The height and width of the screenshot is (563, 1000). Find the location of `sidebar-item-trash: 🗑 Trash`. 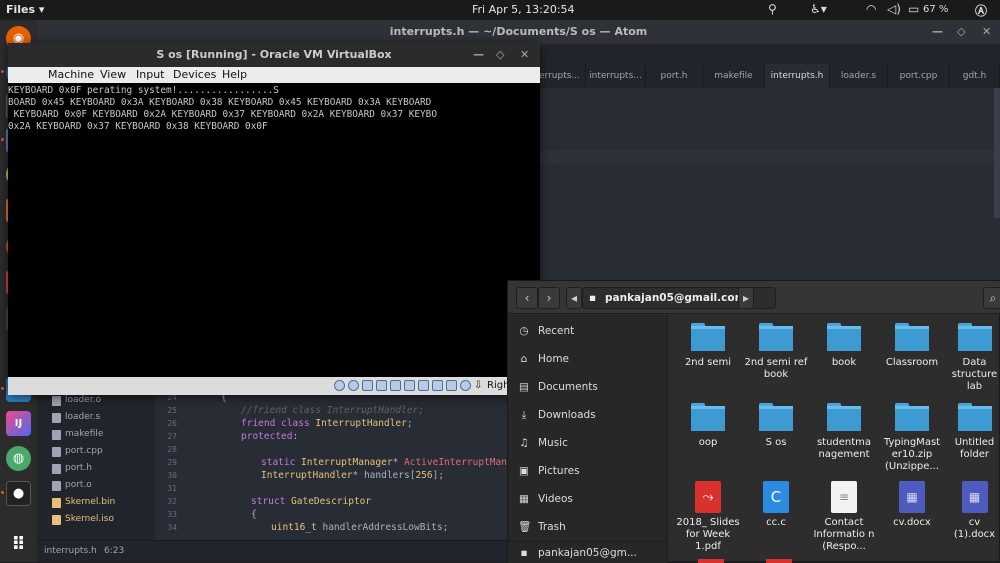

sidebar-item-trash: 🗑 Trash is located at coordinates (542, 527).